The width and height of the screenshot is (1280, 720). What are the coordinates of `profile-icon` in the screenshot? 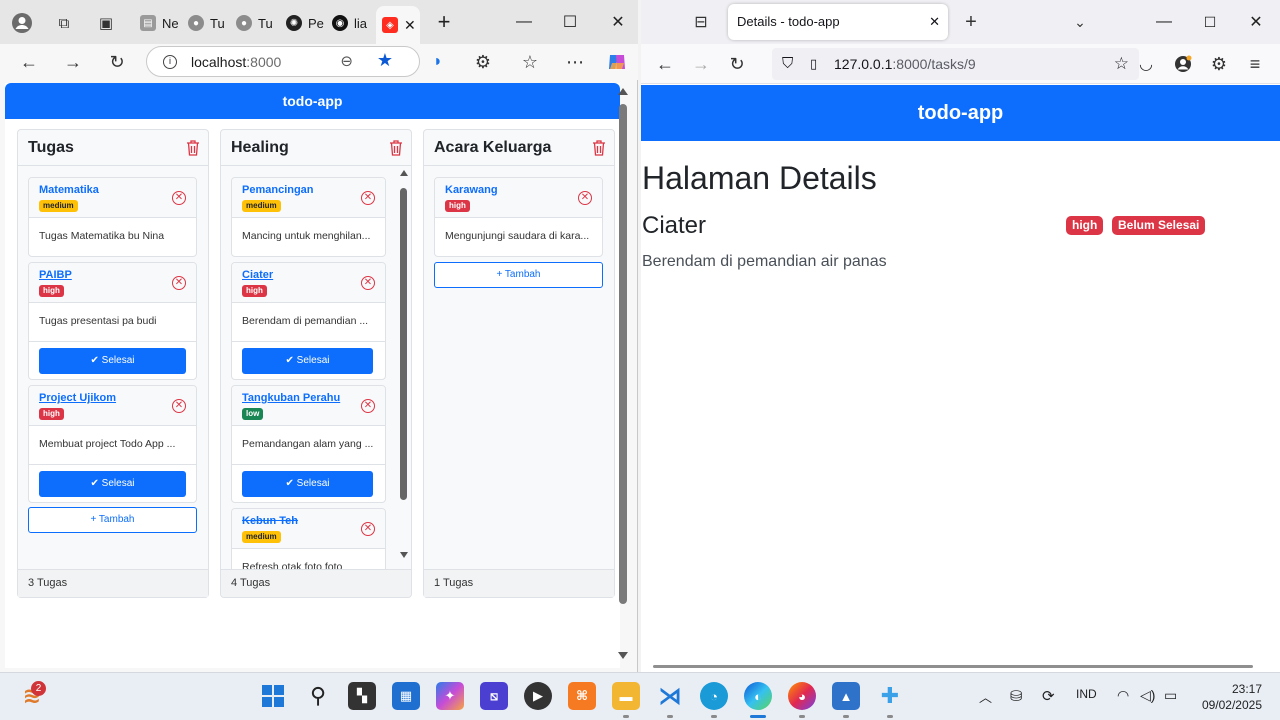 It's located at (22, 23).